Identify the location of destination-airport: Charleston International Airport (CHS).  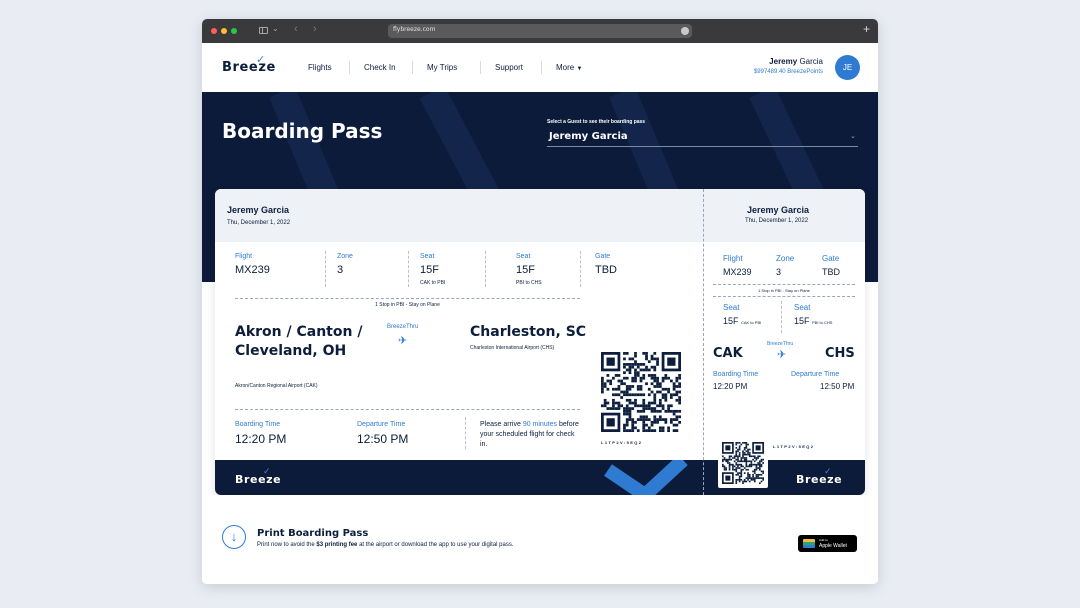
(512, 348).